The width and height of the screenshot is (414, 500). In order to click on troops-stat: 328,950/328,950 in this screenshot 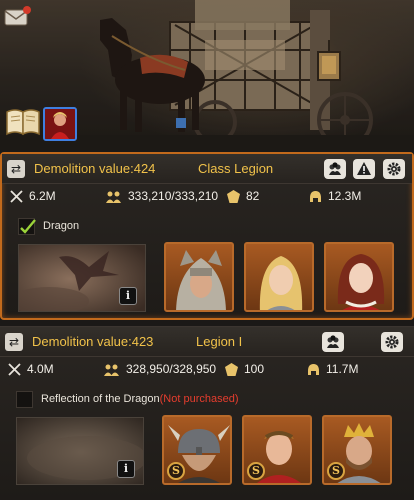, I will do `click(160, 369)`.